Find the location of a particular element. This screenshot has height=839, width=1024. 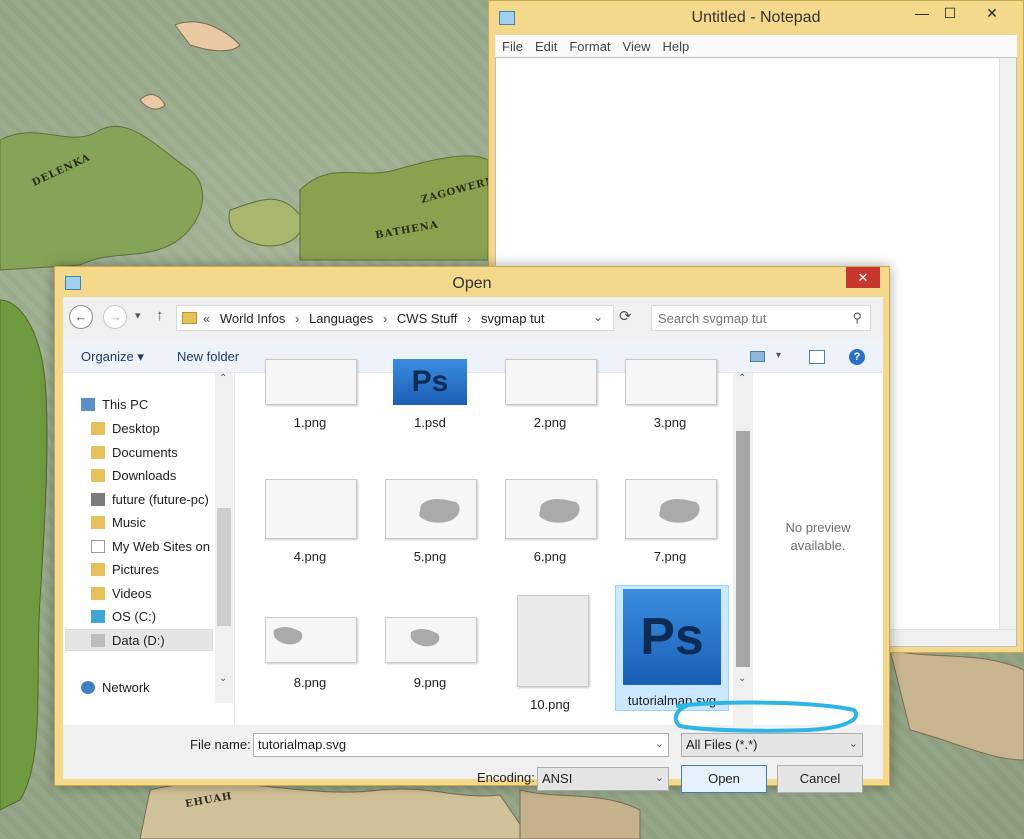

file-8-png: 8.png is located at coordinates (310, 679).